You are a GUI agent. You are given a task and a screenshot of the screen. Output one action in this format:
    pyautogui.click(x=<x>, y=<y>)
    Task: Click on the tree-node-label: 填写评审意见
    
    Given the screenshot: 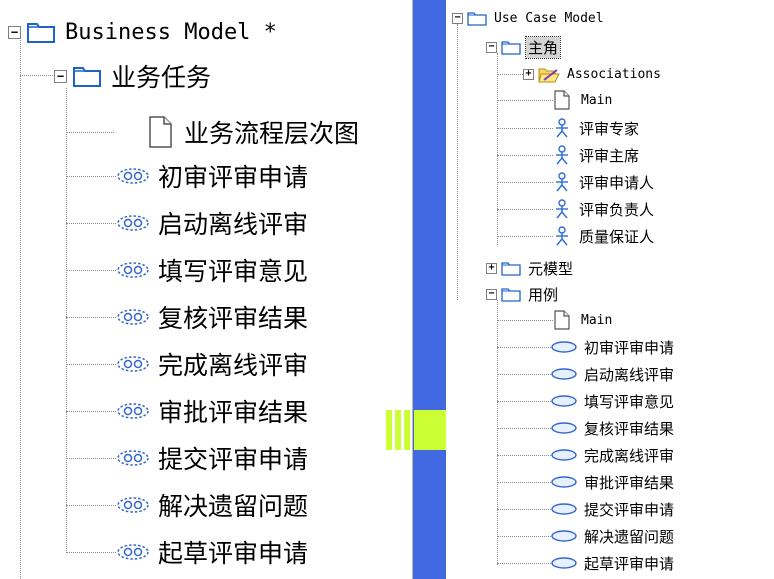 What is the action you would take?
    pyautogui.click(x=233, y=271)
    